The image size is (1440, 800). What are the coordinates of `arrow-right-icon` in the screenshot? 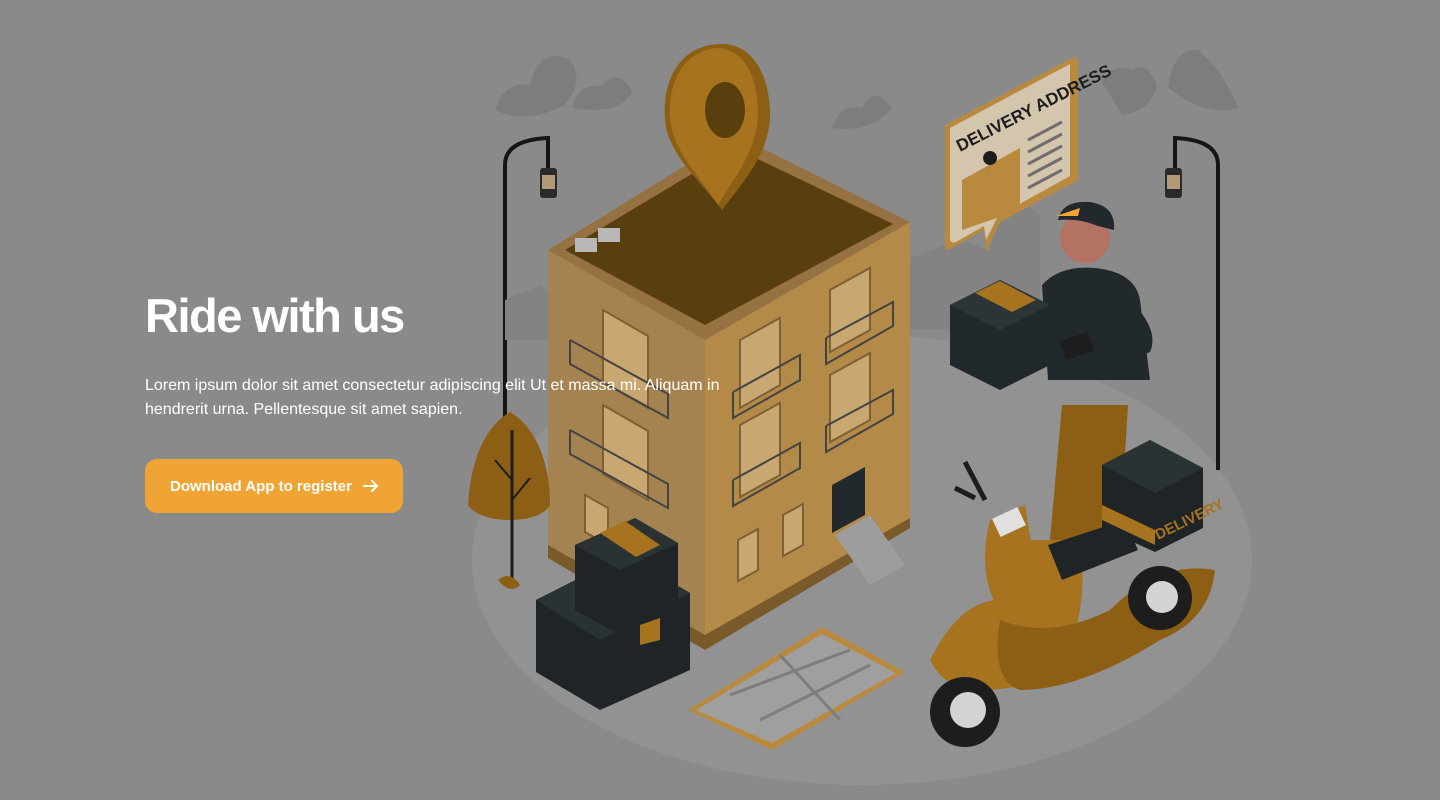 It's located at (370, 486).